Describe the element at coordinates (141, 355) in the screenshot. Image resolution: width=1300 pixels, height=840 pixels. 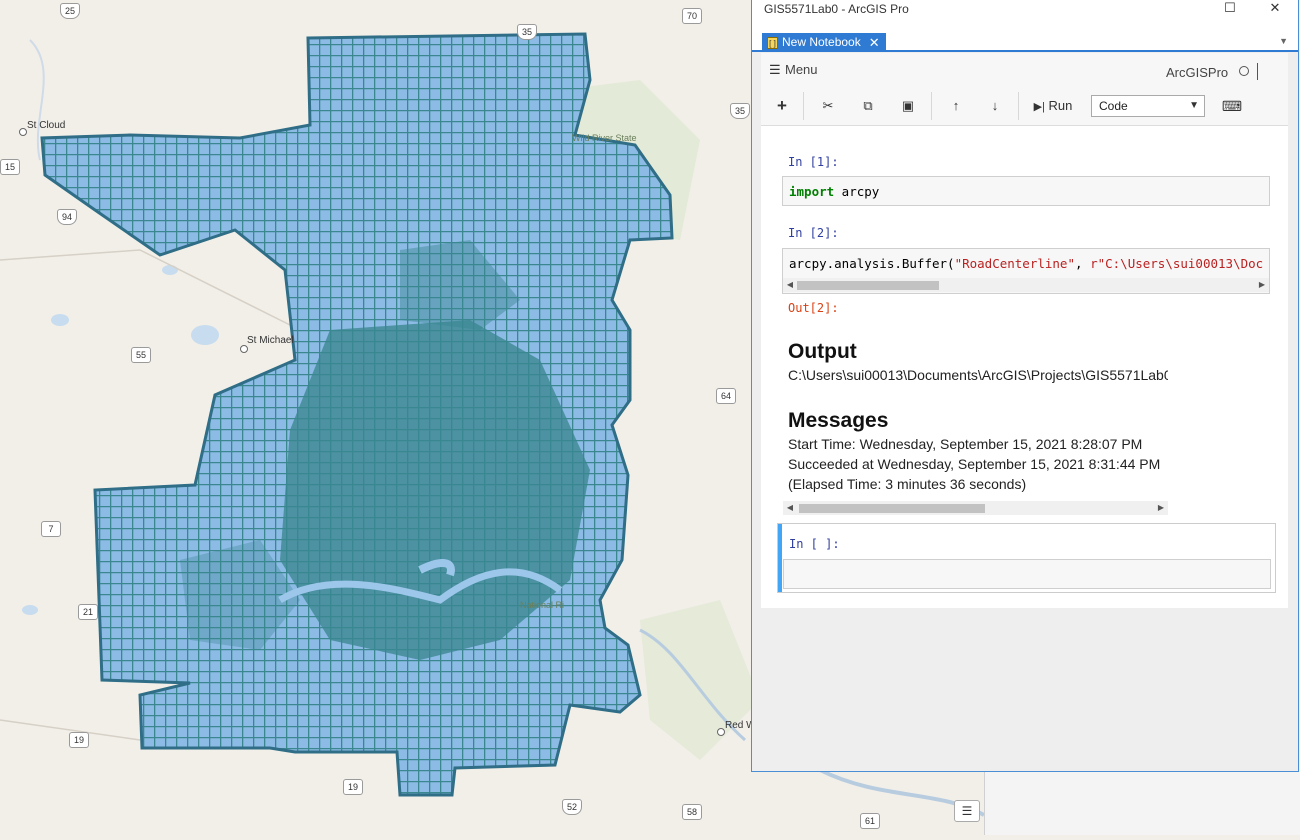
I see `highway-shield: 55` at that location.